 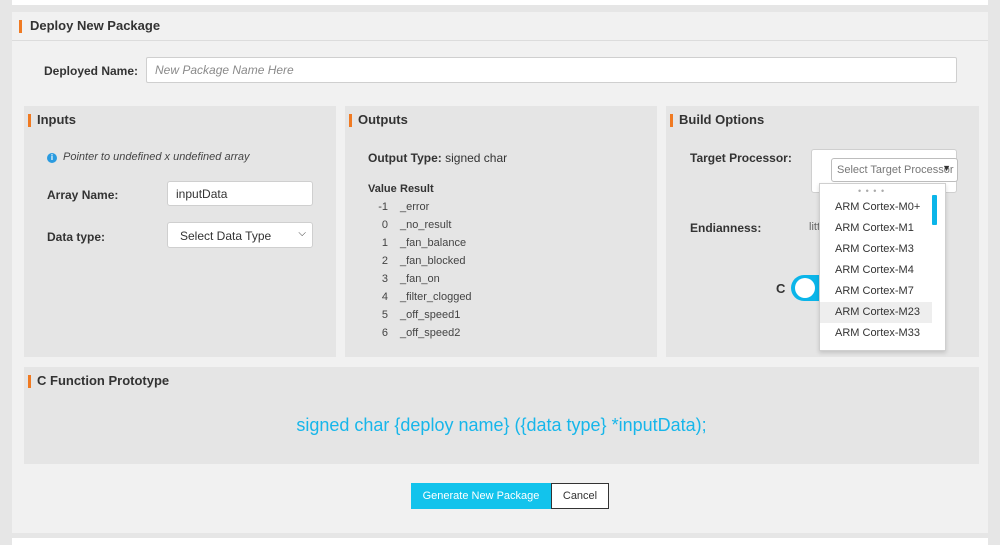 I want to click on dropdown-option: ARM Cortex-M0+, so click(x=876, y=207).